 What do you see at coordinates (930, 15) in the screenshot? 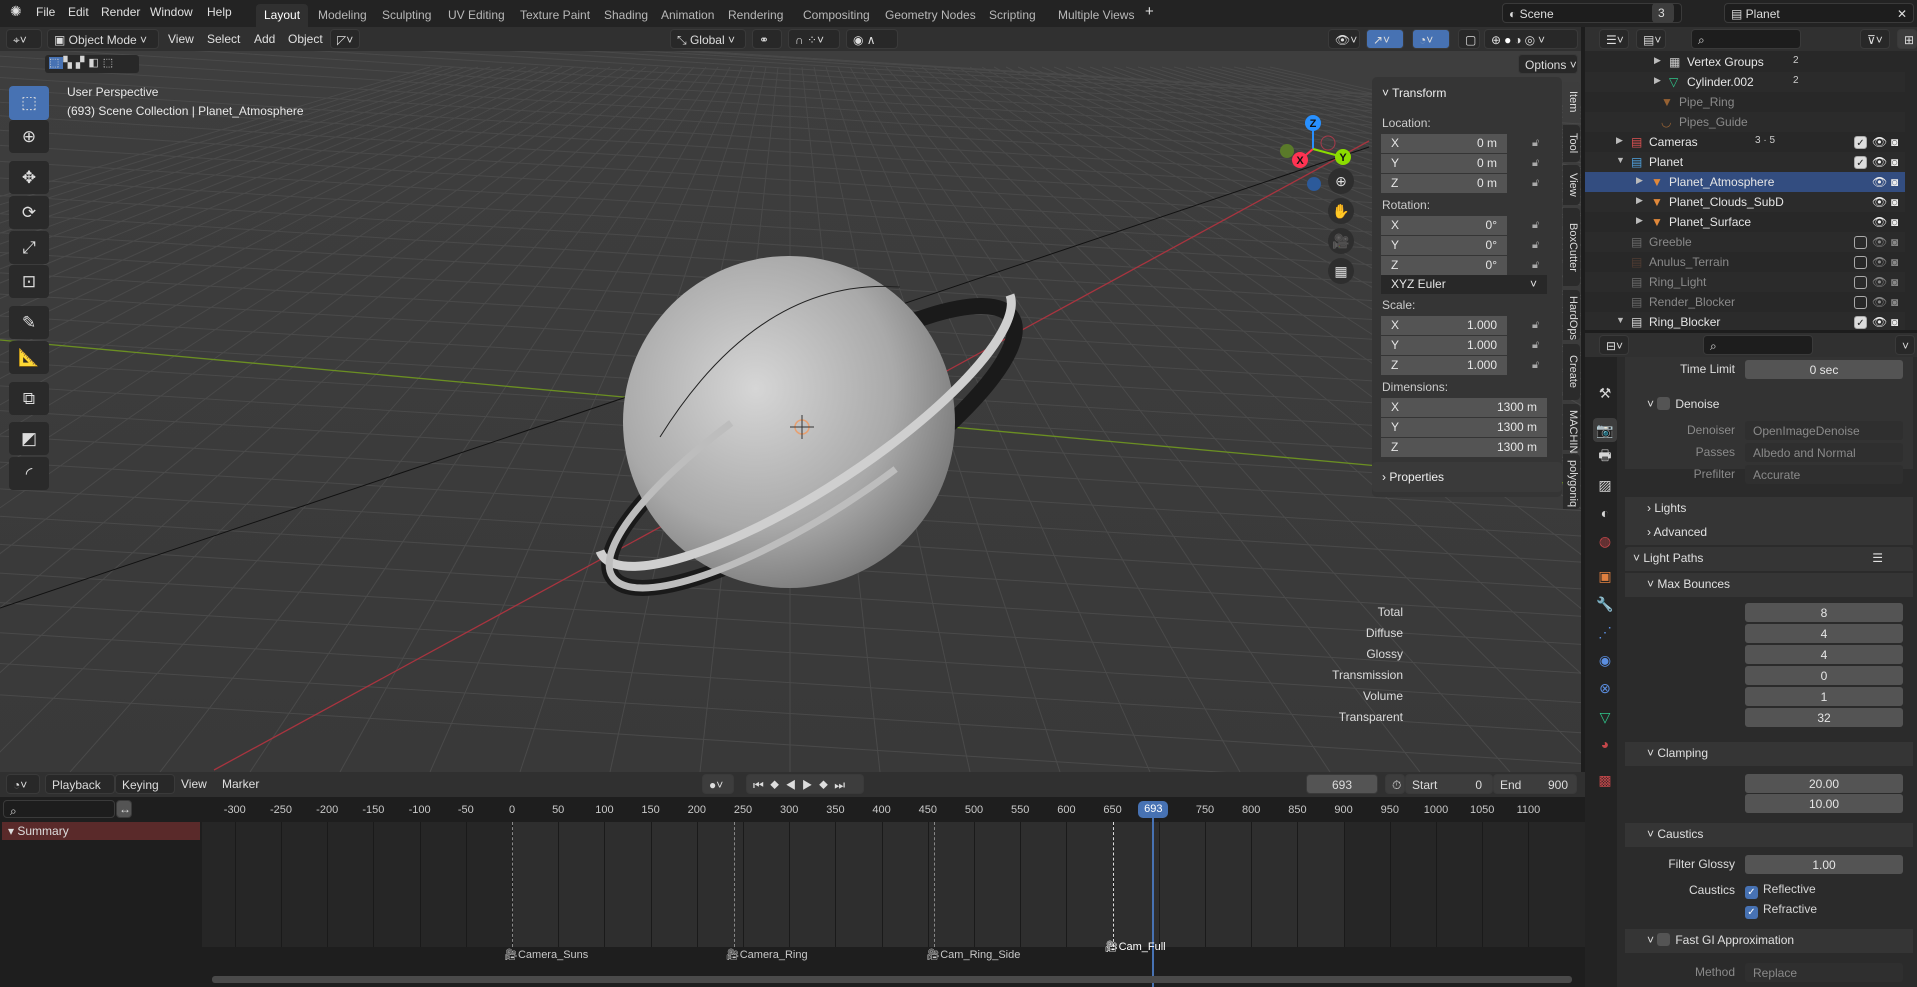
I see `tab-geometry-nodes: Geometry Nodes` at bounding box center [930, 15].